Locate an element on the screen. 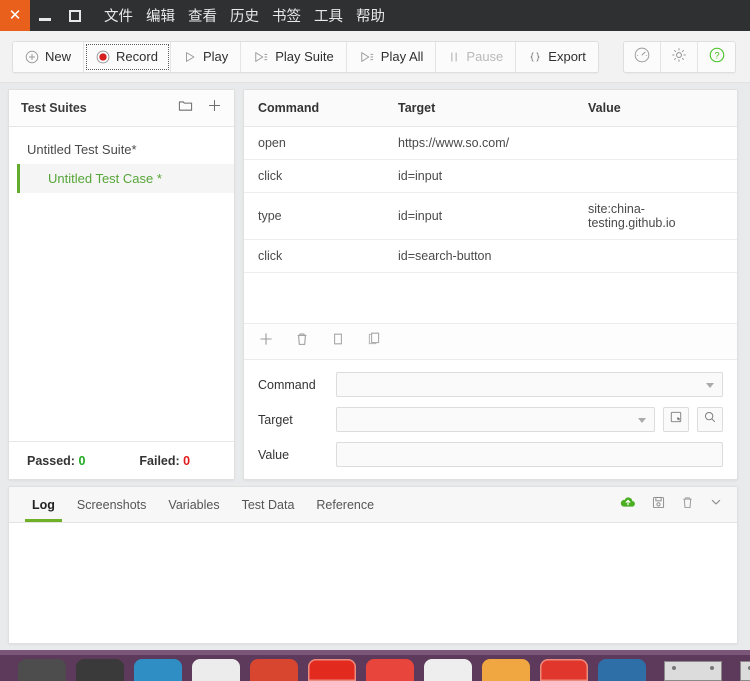 This screenshot has height=681, width=750. pause-button: Pause is located at coordinates (476, 56).